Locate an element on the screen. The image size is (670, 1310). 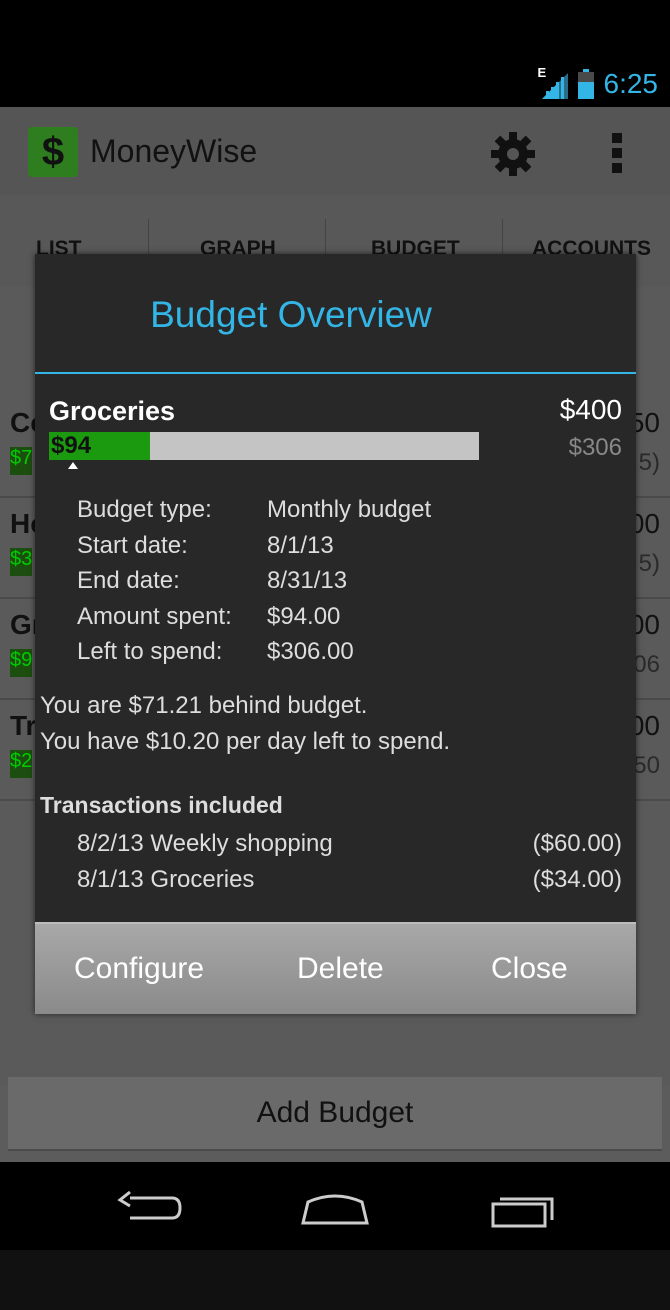
recent-apps-icon is located at coordinates (523, 1210).